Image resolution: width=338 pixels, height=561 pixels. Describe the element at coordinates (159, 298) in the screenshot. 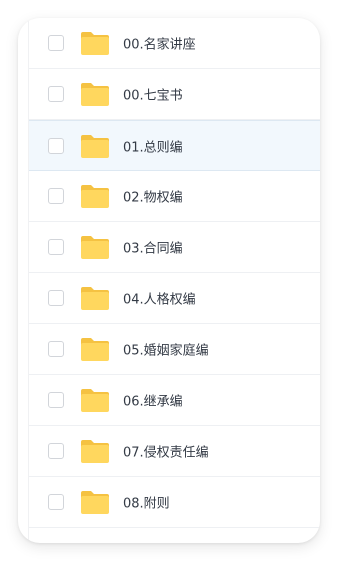

I see `folder-name: 04.人格权编` at that location.